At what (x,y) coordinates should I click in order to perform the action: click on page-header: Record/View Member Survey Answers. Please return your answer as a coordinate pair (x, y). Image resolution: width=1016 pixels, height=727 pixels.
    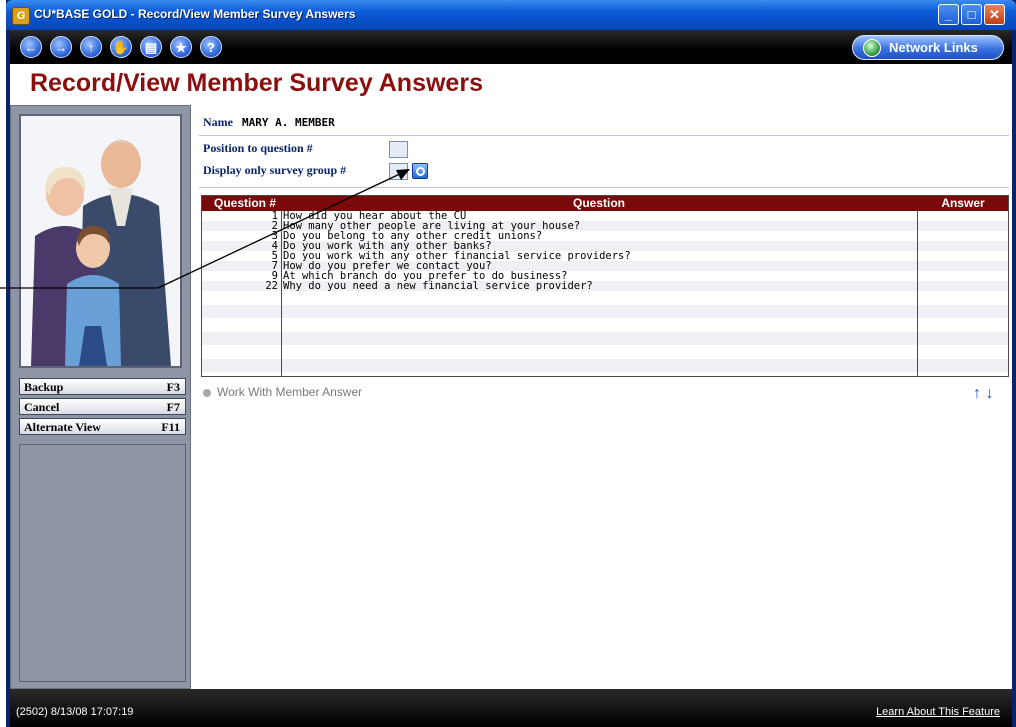
    Looking at the image, I should click on (511, 85).